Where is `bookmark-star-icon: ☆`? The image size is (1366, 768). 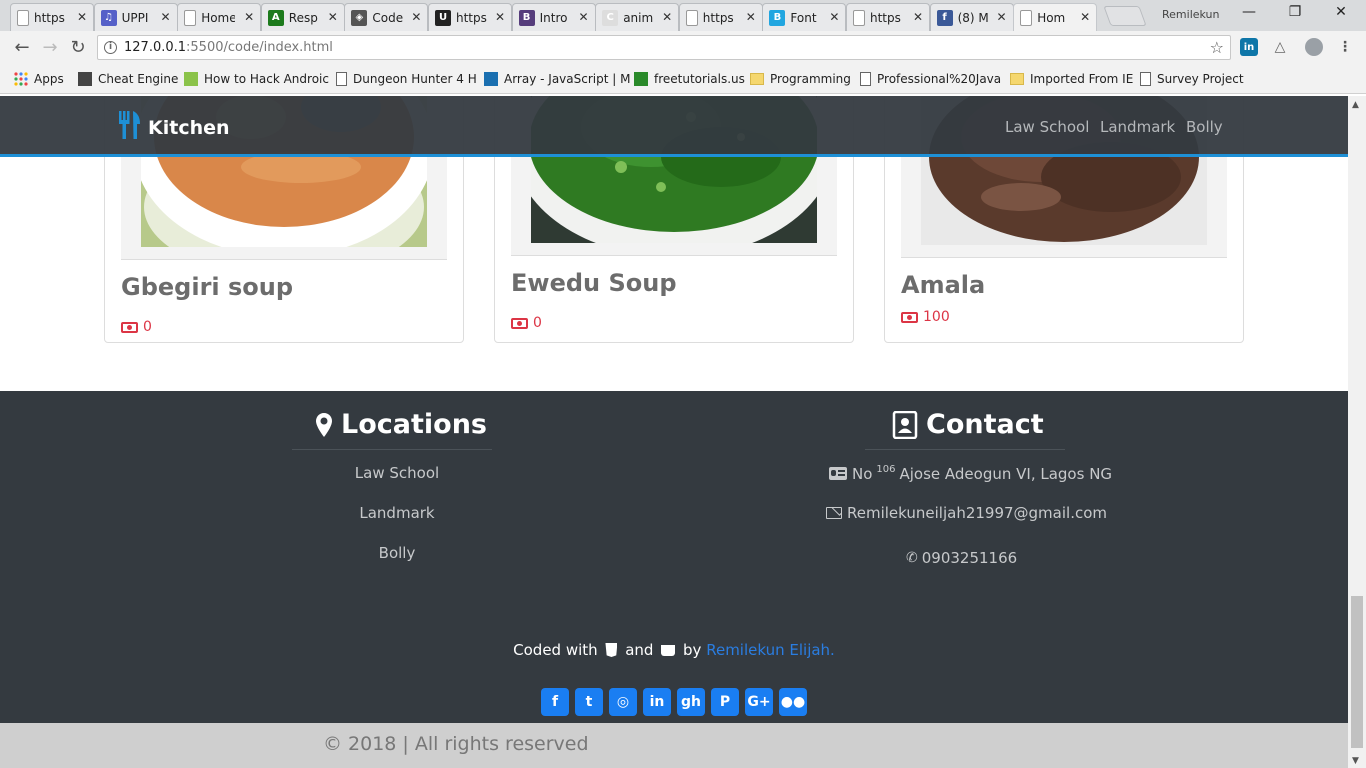
bookmark-star-icon: ☆ is located at coordinates (1217, 47).